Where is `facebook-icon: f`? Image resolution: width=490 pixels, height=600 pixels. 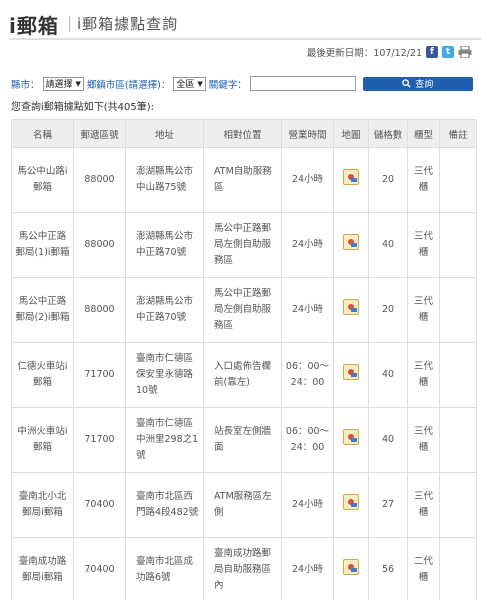
facebook-icon: f is located at coordinates (432, 52).